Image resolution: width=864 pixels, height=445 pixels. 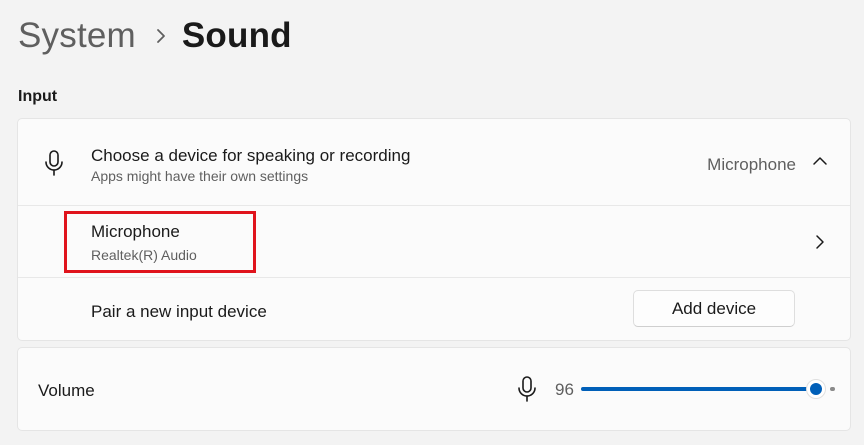 What do you see at coordinates (751, 164) in the screenshot?
I see `selected-device-value: Microphone` at bounding box center [751, 164].